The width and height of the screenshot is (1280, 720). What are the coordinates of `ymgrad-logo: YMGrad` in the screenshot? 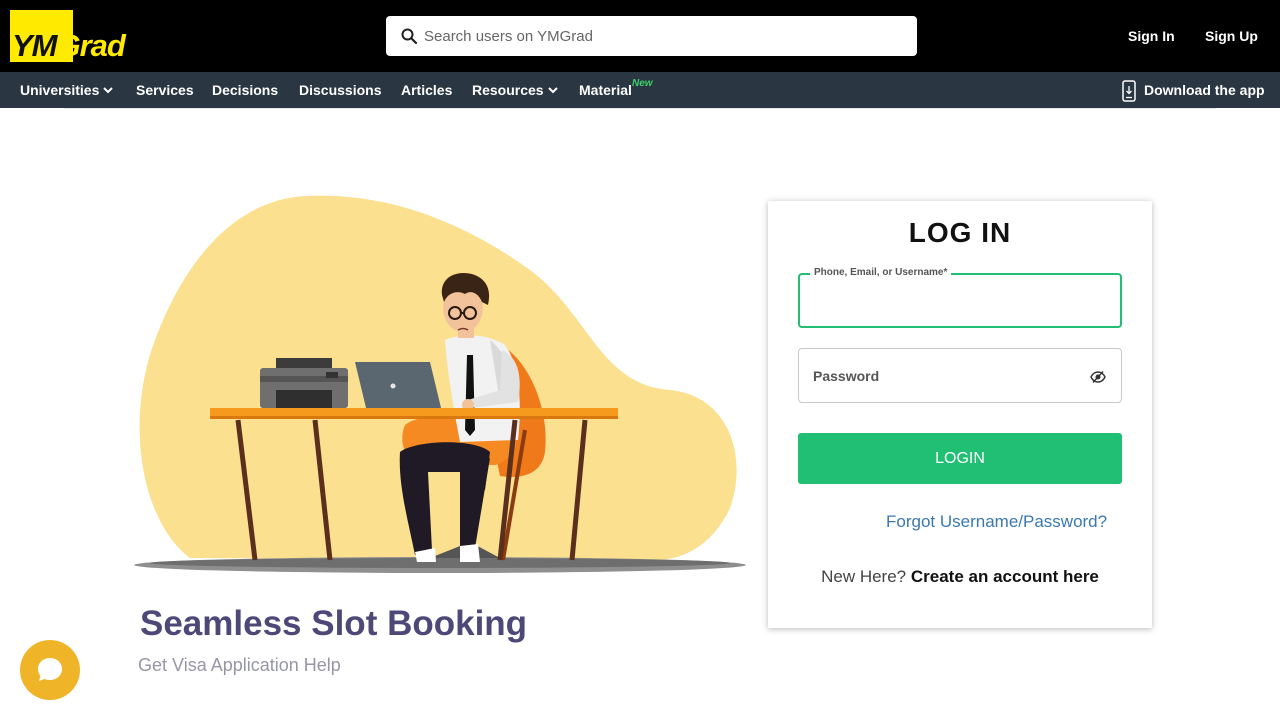 It's located at (83, 37).